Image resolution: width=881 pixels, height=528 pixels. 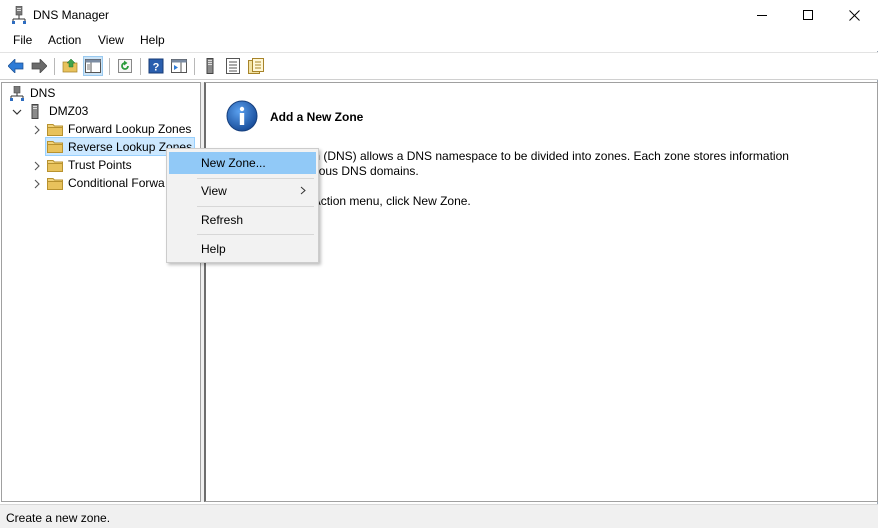 I want to click on forward-button, so click(x=39, y=66).